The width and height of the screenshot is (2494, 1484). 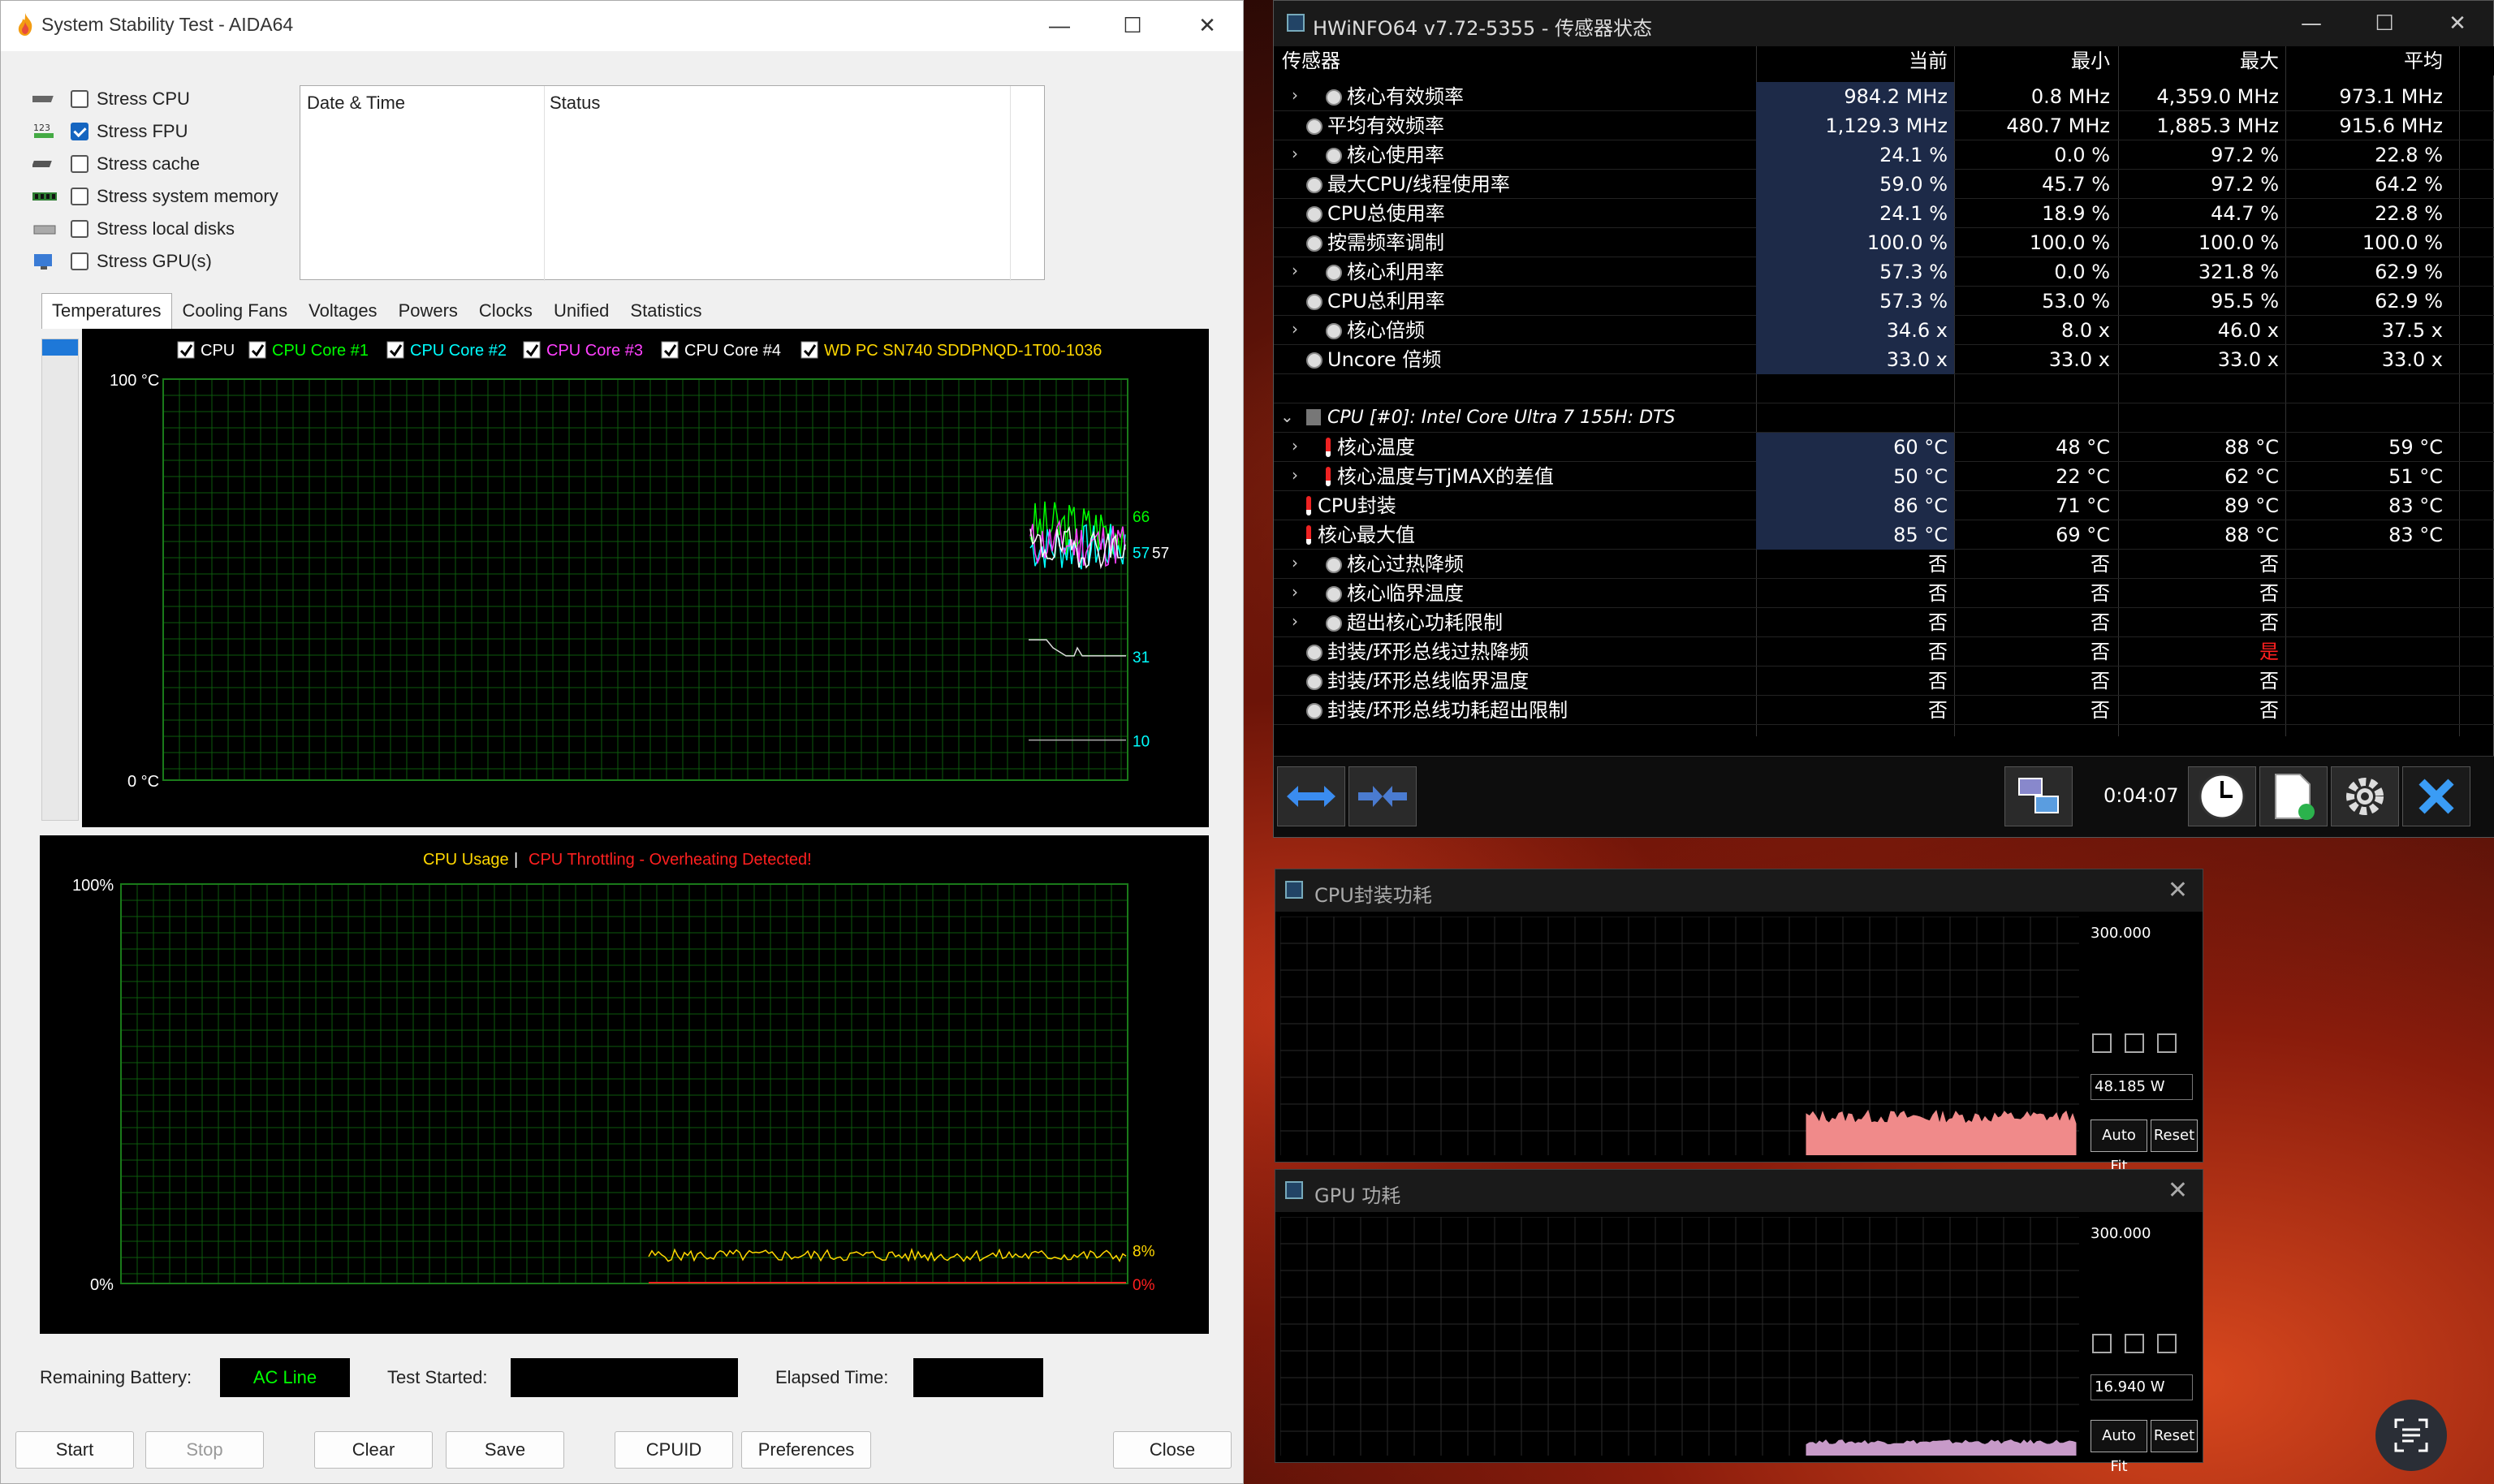 I want to click on stop-button: Stop, so click(x=204, y=1450).